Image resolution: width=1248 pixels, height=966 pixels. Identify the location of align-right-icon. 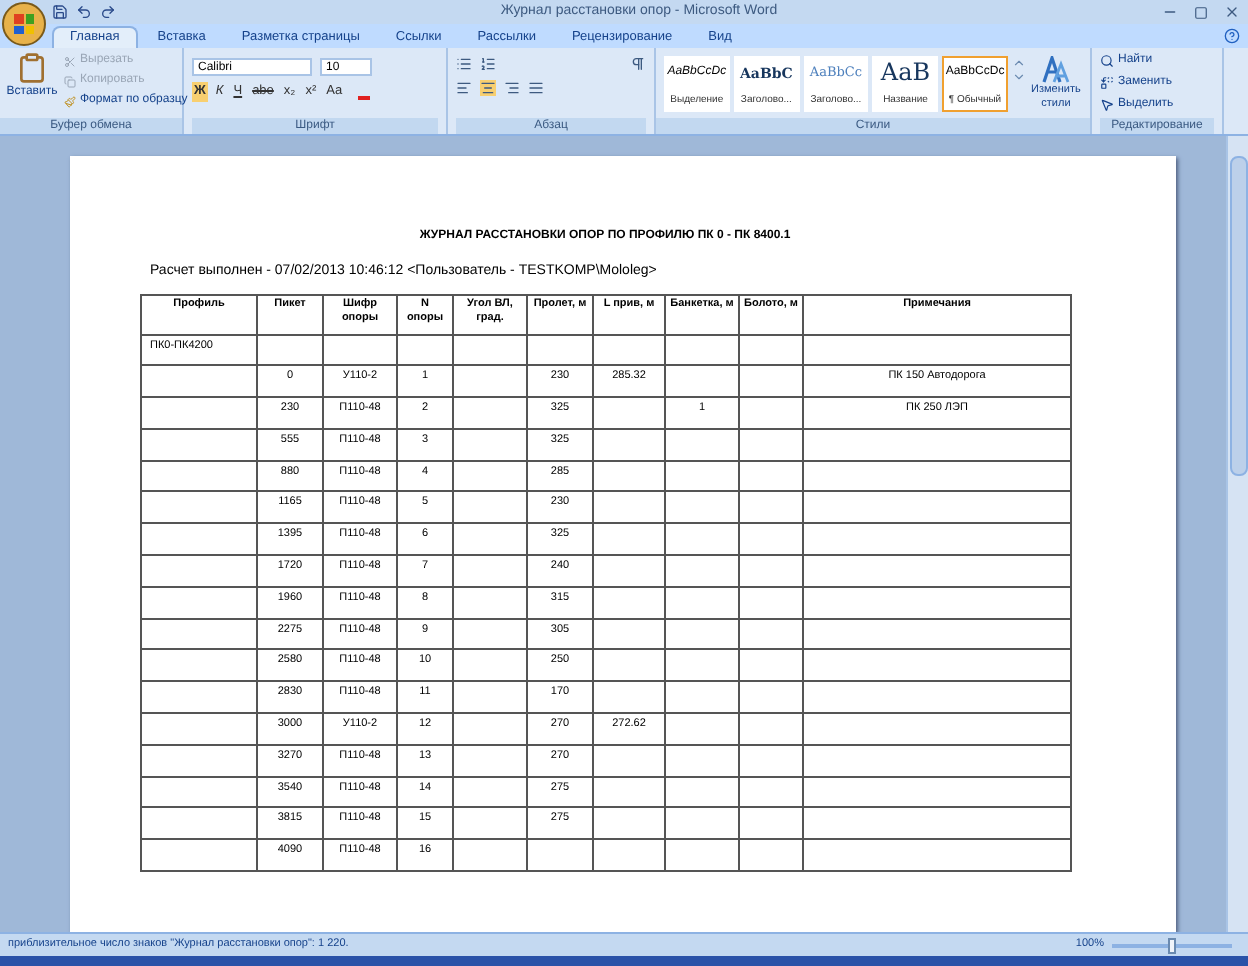
(512, 88).